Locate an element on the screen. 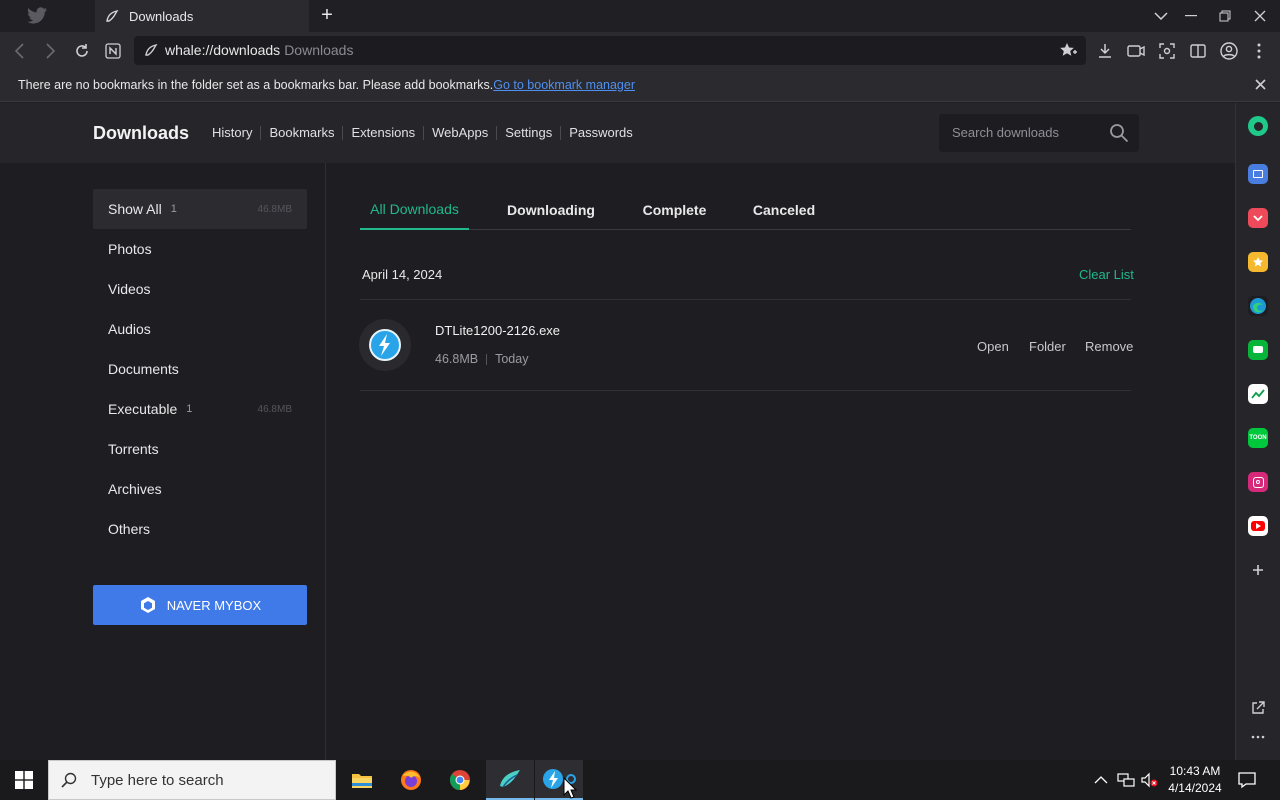 The image size is (1280, 800). naver-mybox-button: NAVER MYBOX is located at coordinates (200, 605).